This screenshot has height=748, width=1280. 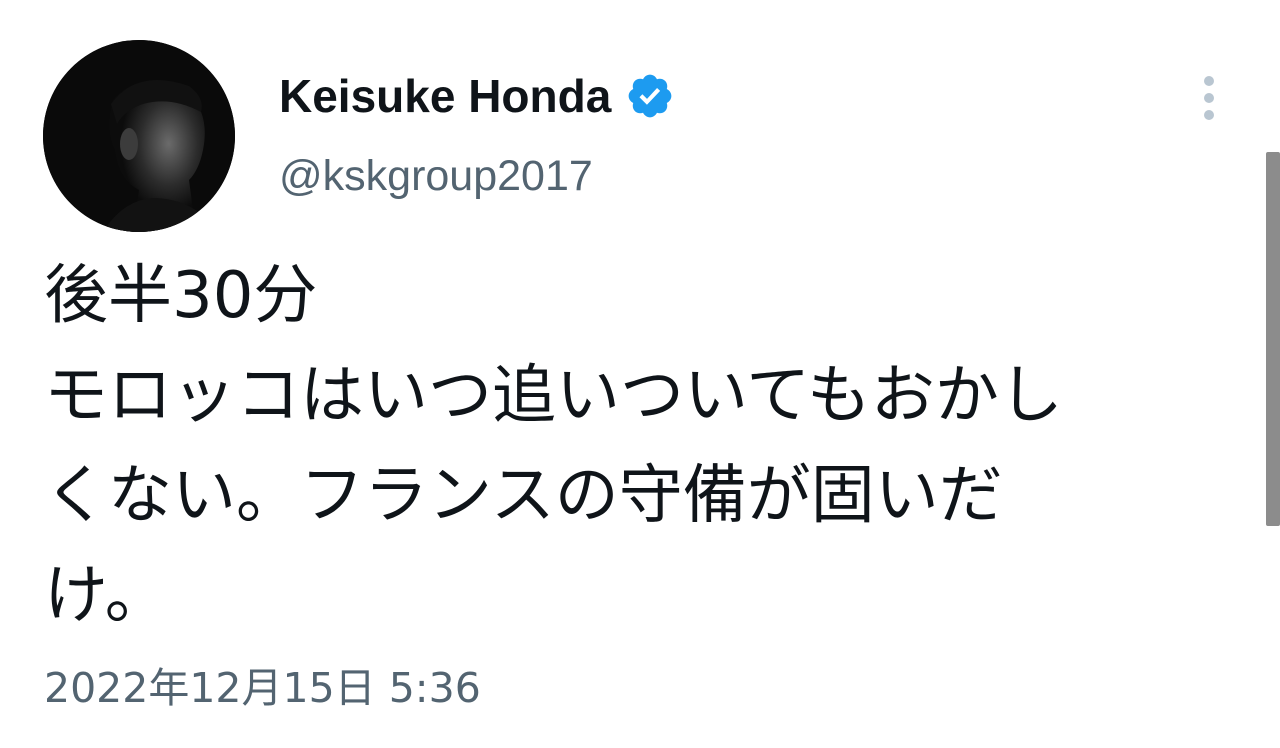 I want to click on tweet-text-line: くない。フランスの守備が固いだ, so click(x=523, y=496).